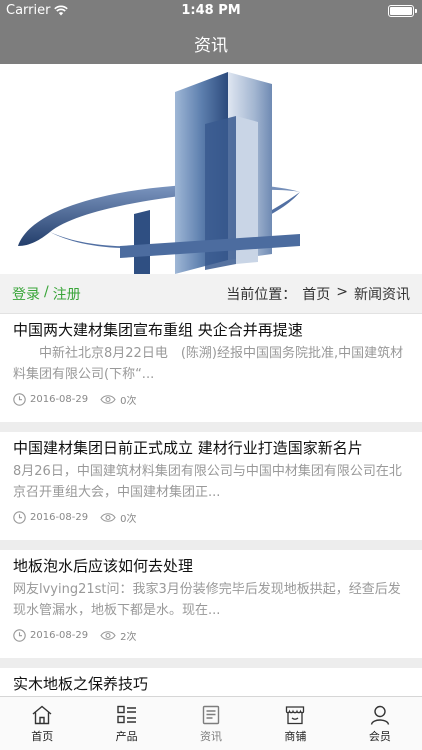 This screenshot has width=422, height=750. I want to click on tab-bar: 首页 产品 资讯 商铺 会员, so click(211, 723).